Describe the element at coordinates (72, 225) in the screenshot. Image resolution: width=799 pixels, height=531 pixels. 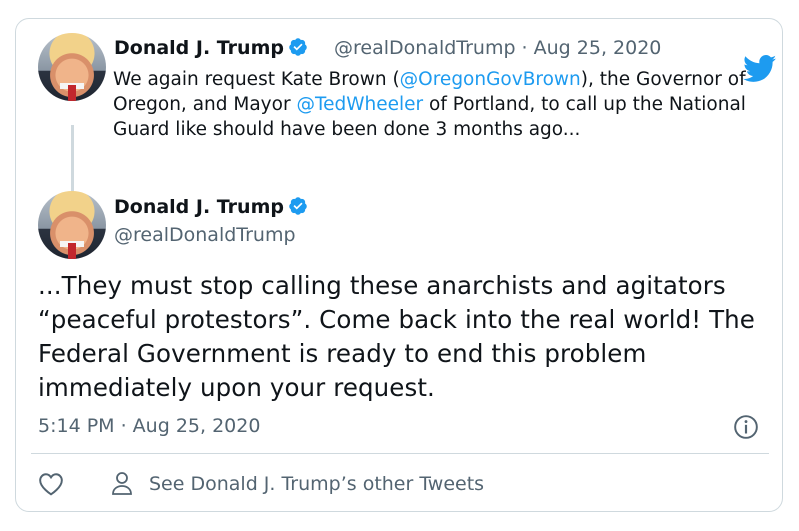
I see `main-author-avatar` at that location.